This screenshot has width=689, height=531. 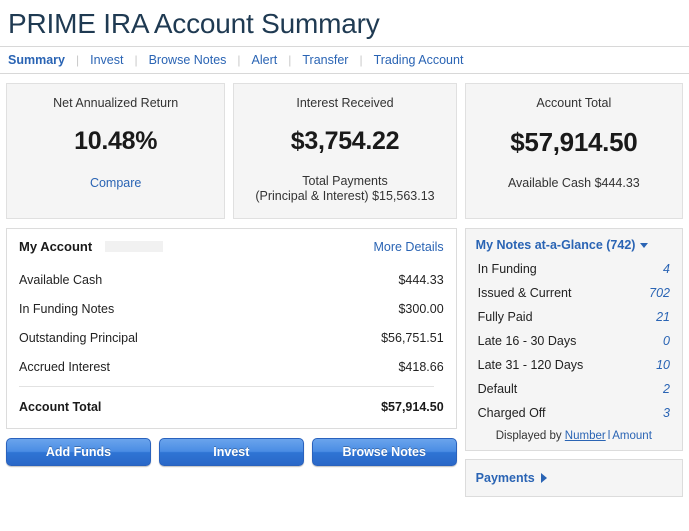 What do you see at coordinates (574, 389) in the screenshot?
I see `list-item: Default 2` at bounding box center [574, 389].